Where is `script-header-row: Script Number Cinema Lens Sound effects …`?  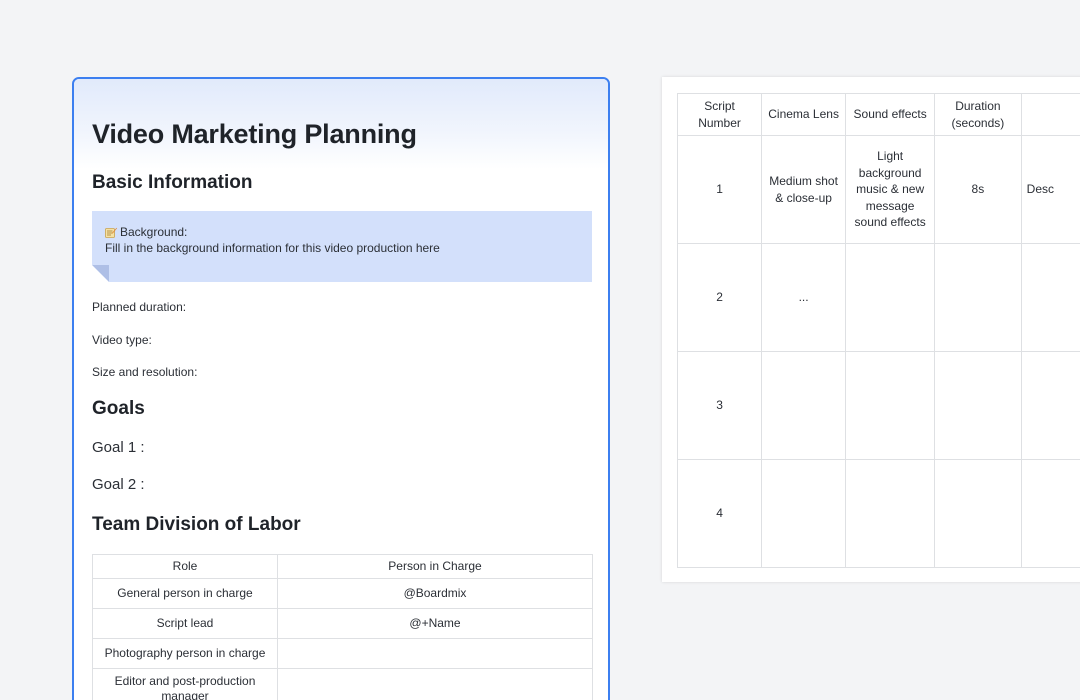
script-header-row: Script Number Cinema Lens Sound effects … is located at coordinates (878, 114).